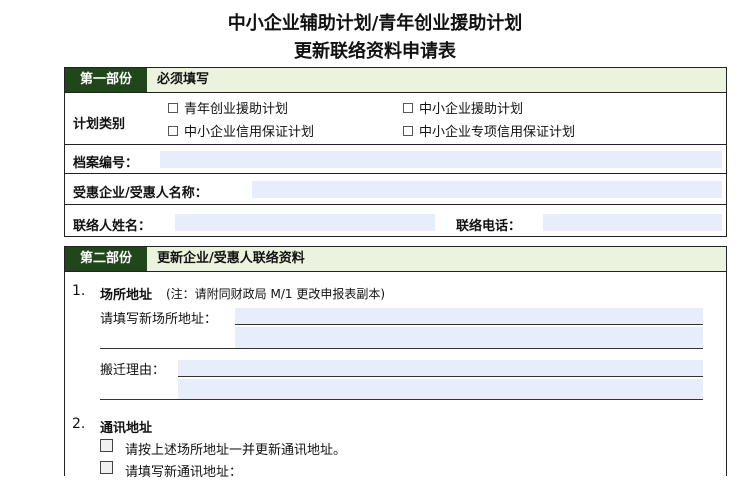 Image resolution: width=750 pixels, height=480 pixels. What do you see at coordinates (79, 291) in the screenshot?
I see `item1-number: 1.` at bounding box center [79, 291].